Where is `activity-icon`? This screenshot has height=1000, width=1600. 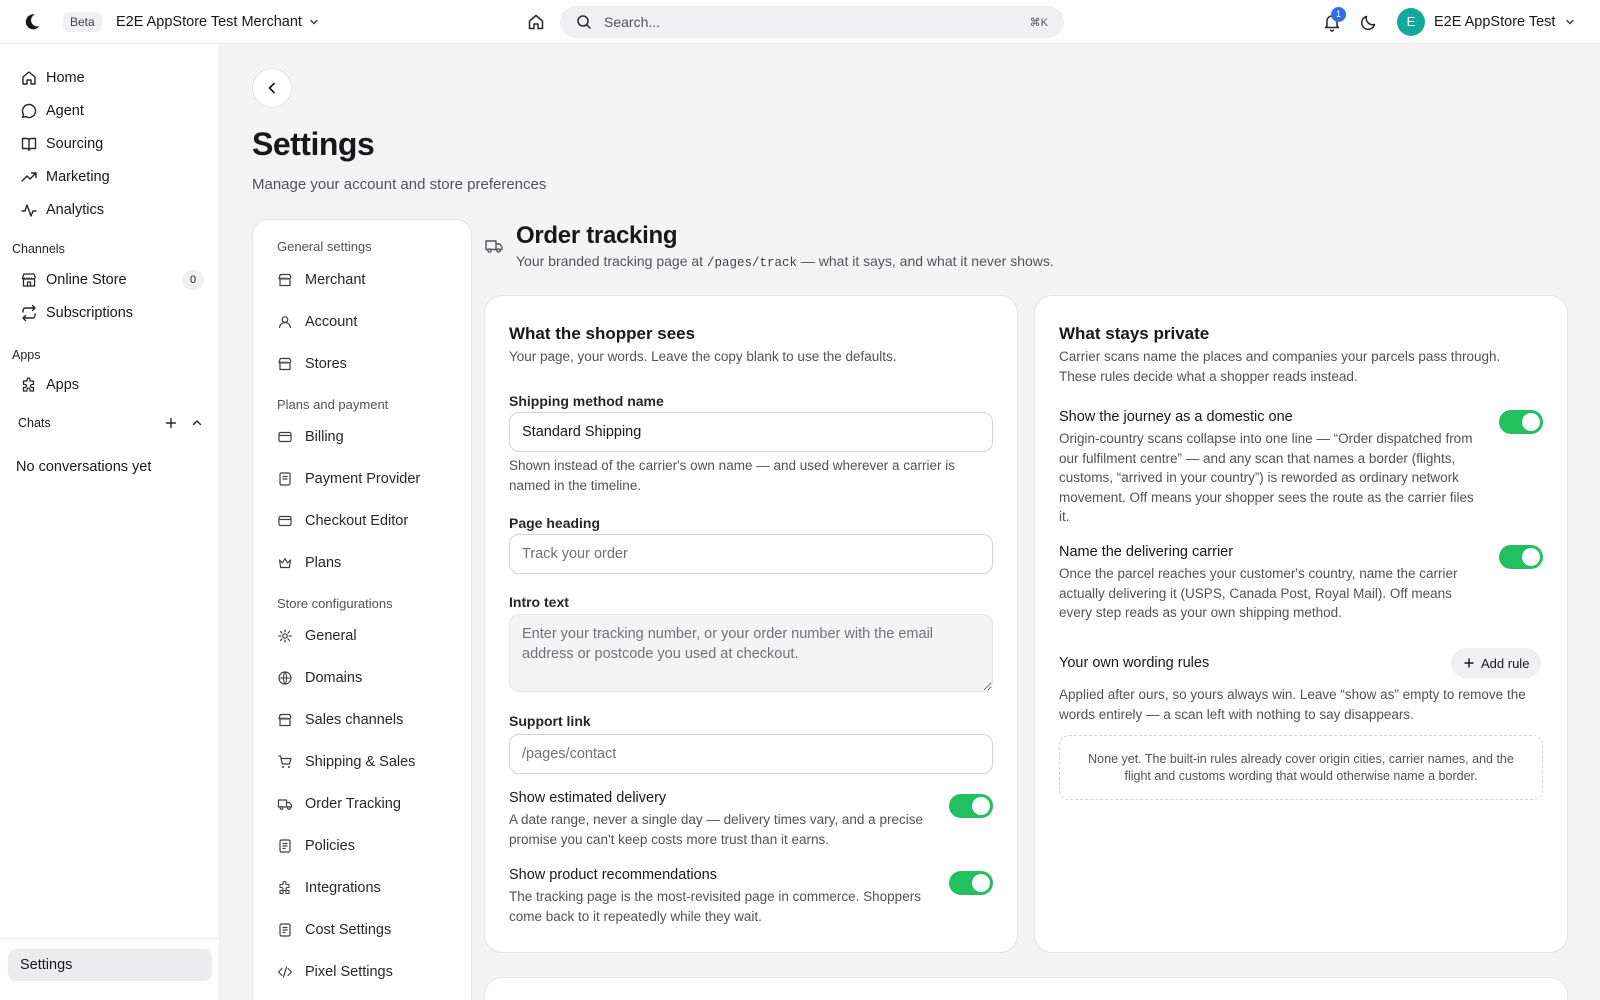
activity-icon is located at coordinates (29, 210).